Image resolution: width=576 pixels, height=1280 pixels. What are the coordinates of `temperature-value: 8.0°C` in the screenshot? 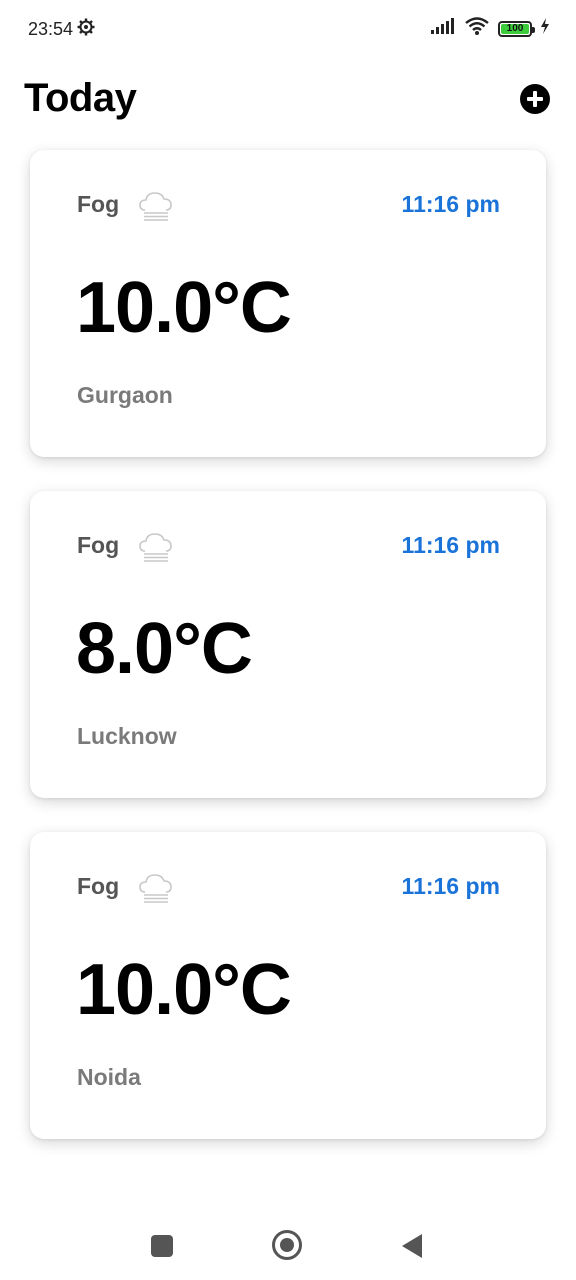 It's located at (164, 649).